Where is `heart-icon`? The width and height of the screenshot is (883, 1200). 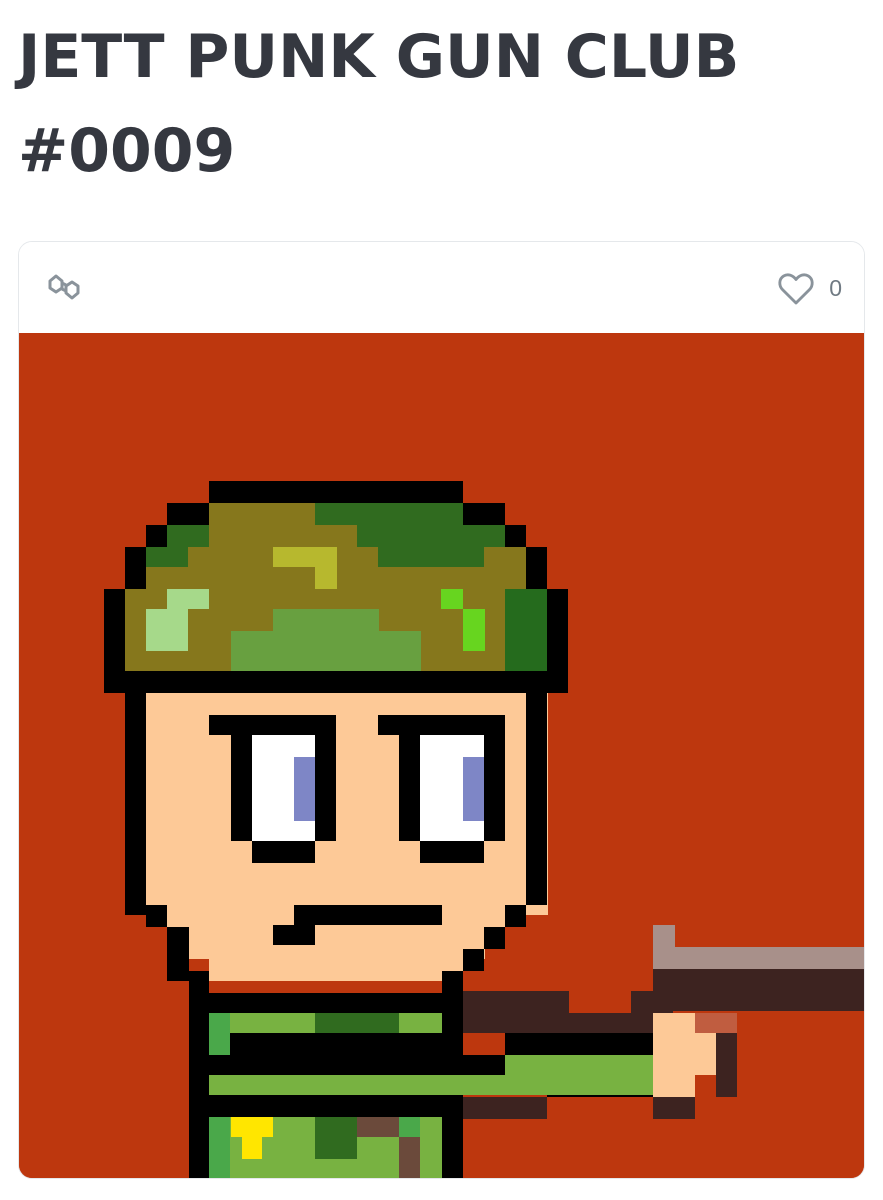 heart-icon is located at coordinates (796, 289).